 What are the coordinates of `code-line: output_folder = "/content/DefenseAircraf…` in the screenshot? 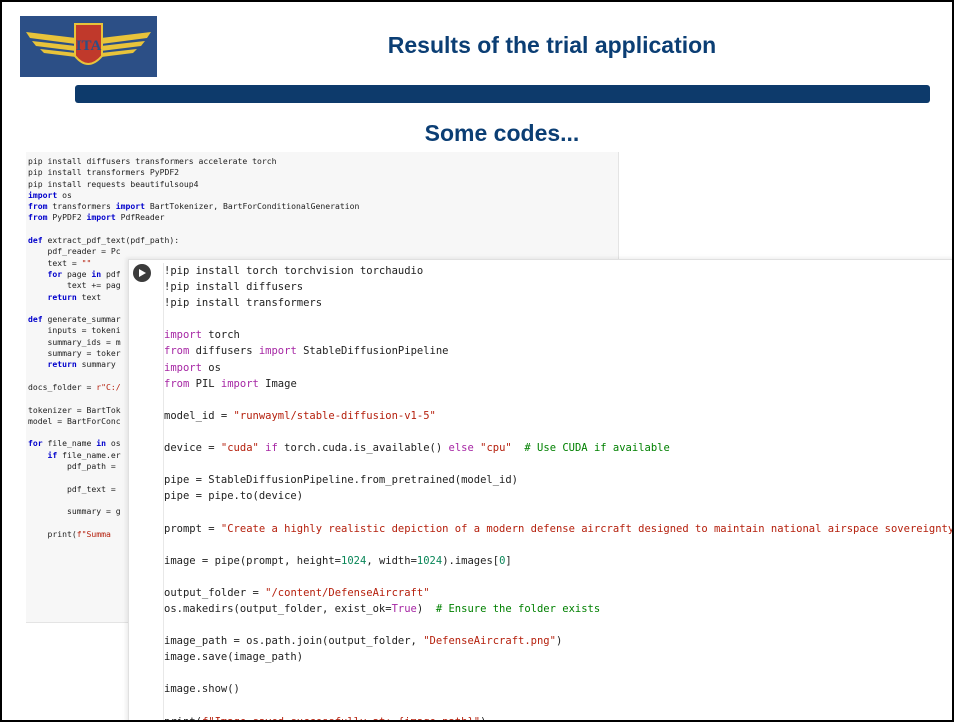 It's located at (297, 592).